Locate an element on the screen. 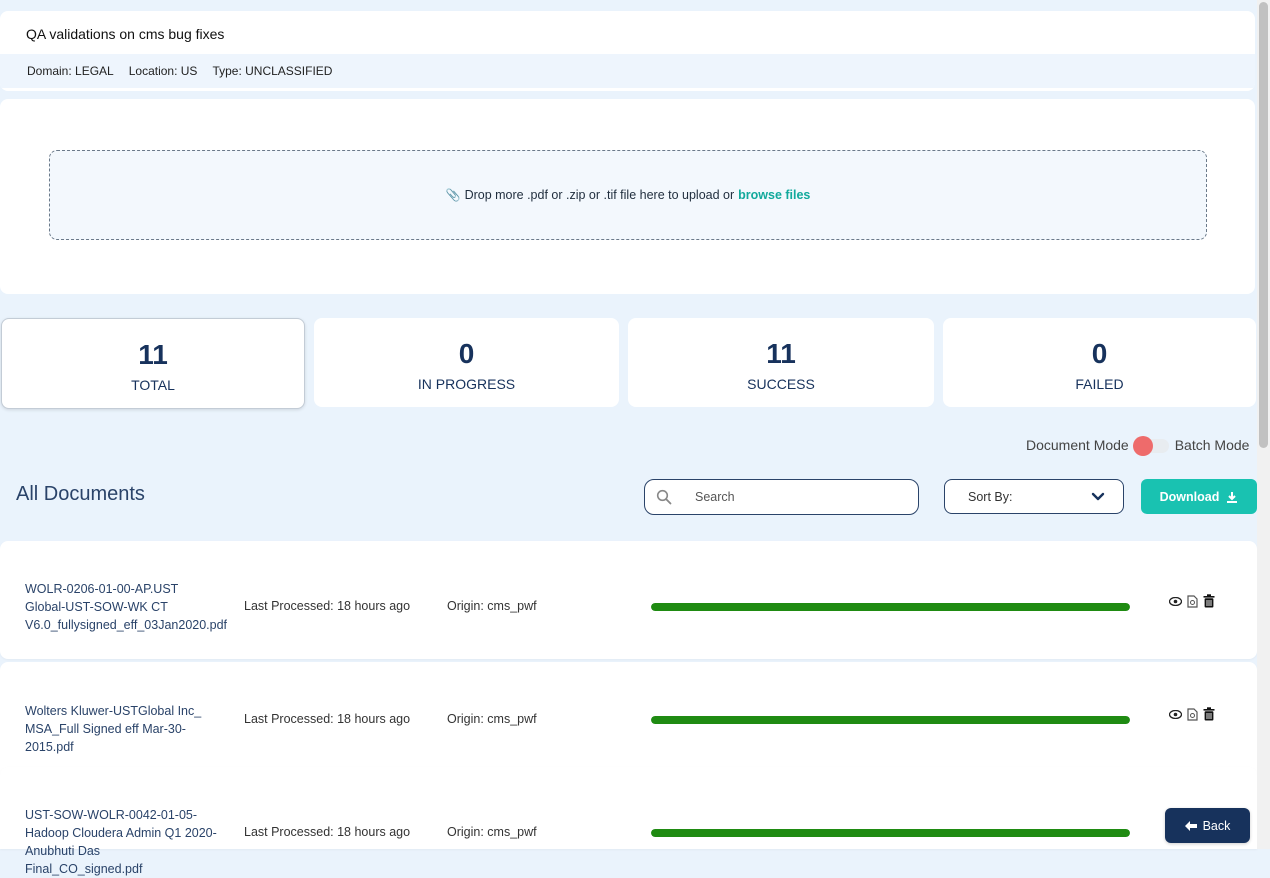 The image size is (1270, 878). search-box is located at coordinates (781, 497).